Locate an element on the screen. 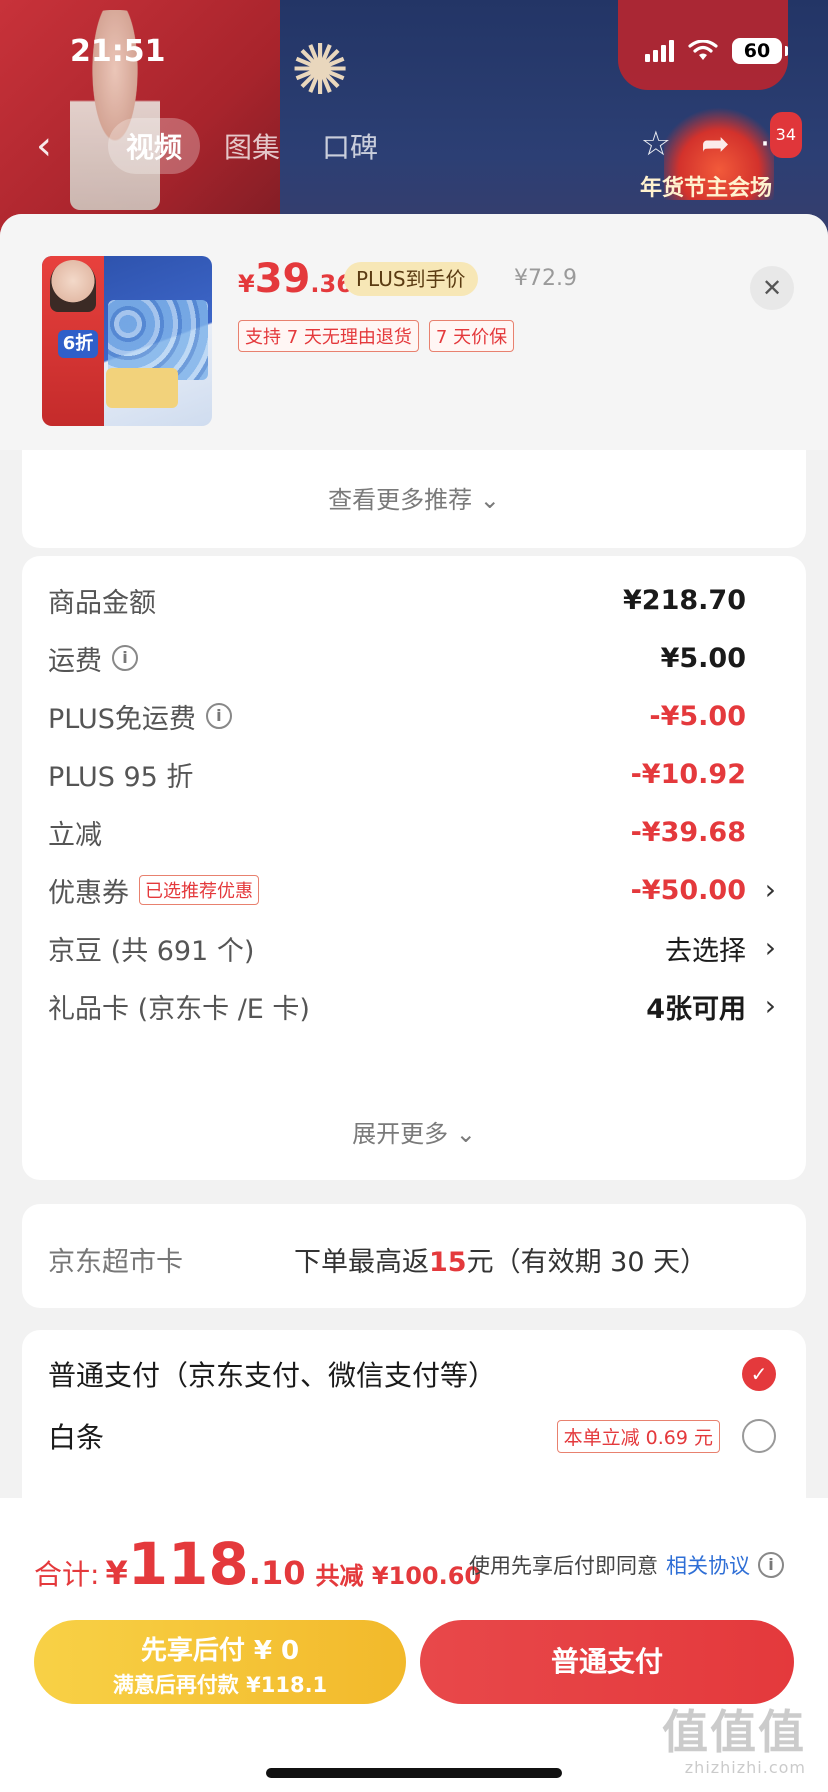  order-total: 合计: ¥ 118 .10 共减 ¥100.60 is located at coordinates (257, 1564).